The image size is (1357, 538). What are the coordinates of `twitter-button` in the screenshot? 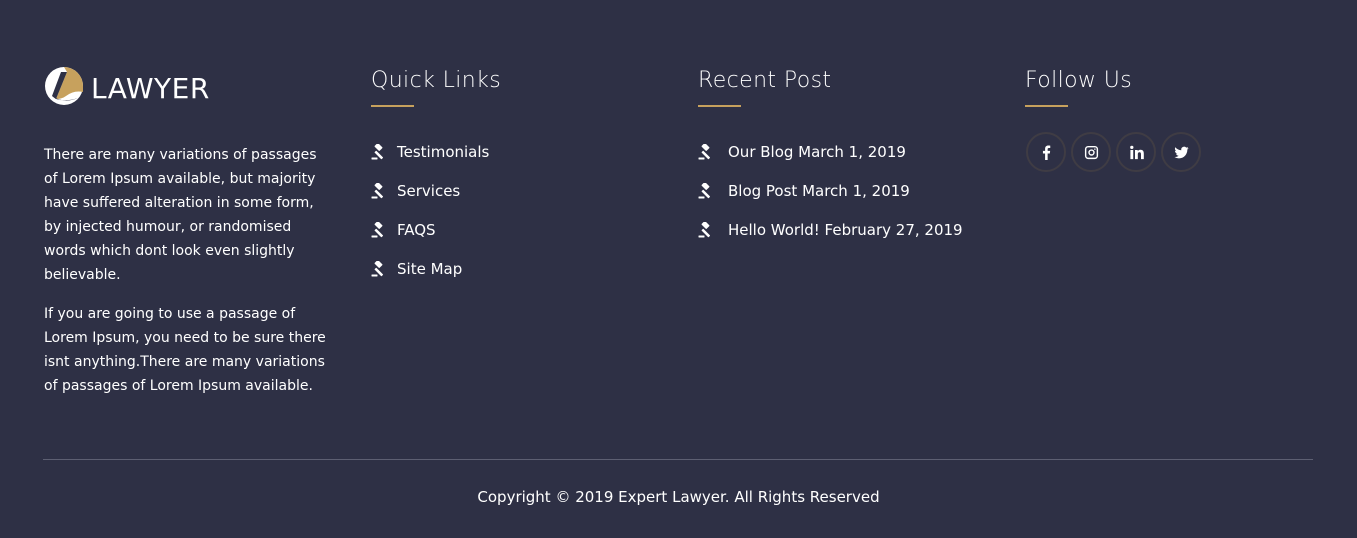 It's located at (1181, 152).